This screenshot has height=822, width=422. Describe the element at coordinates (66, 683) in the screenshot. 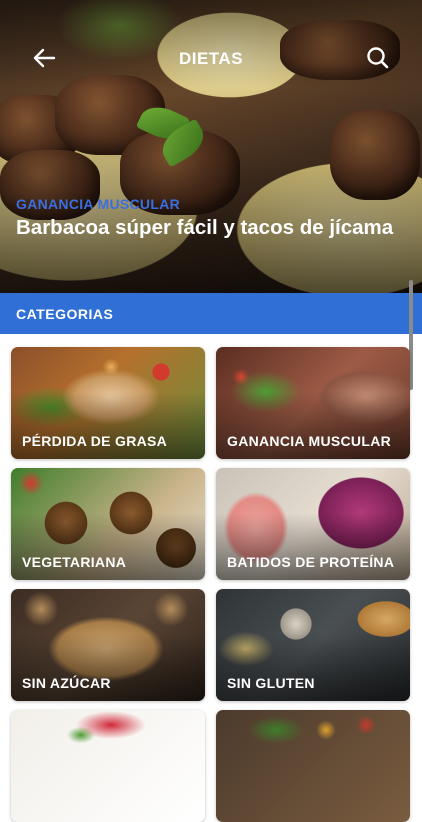

I see `category-label: SIN AZÚCAR` at that location.